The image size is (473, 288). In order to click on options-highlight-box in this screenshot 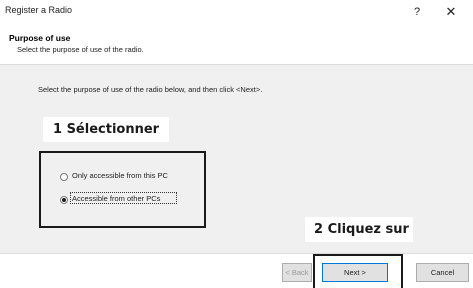, I will do `click(122, 189)`.